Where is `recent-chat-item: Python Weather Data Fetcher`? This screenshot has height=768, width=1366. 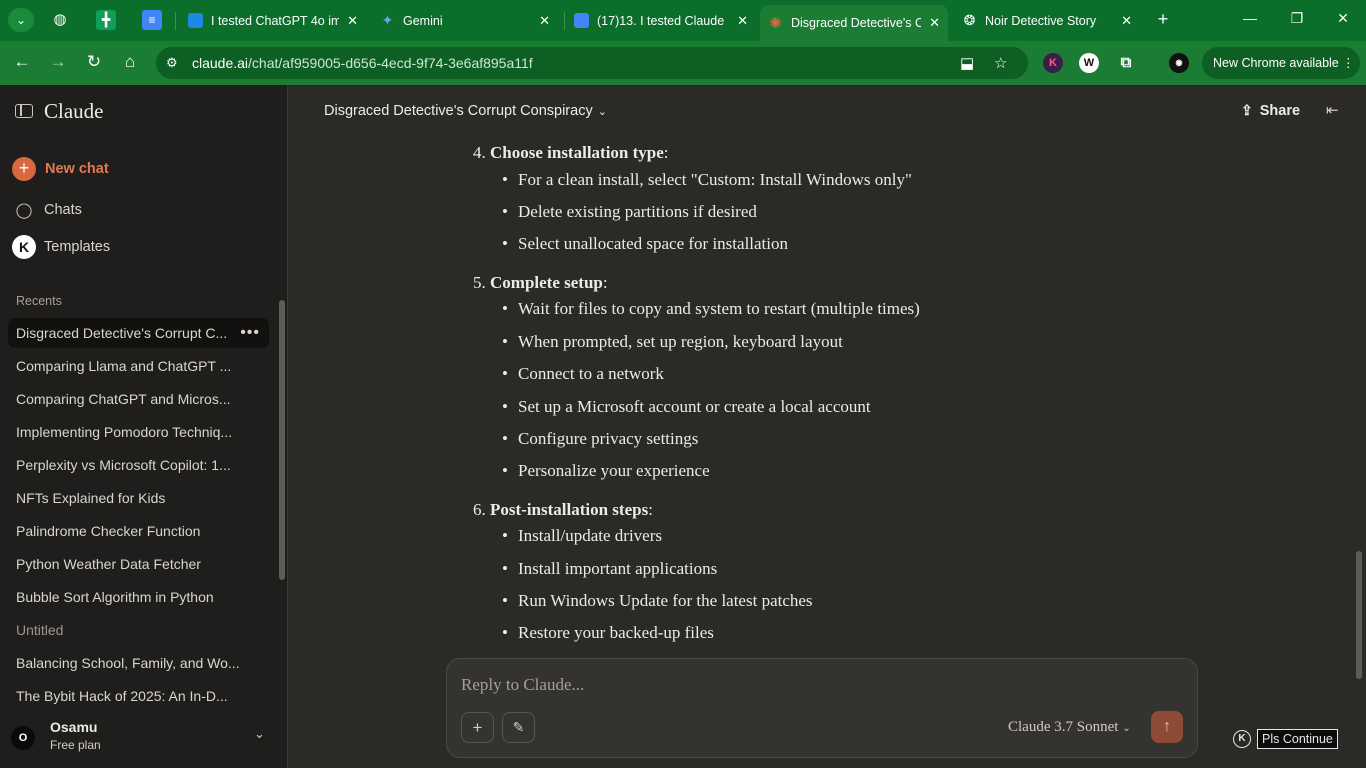 recent-chat-item: Python Weather Data Fetcher is located at coordinates (138, 564).